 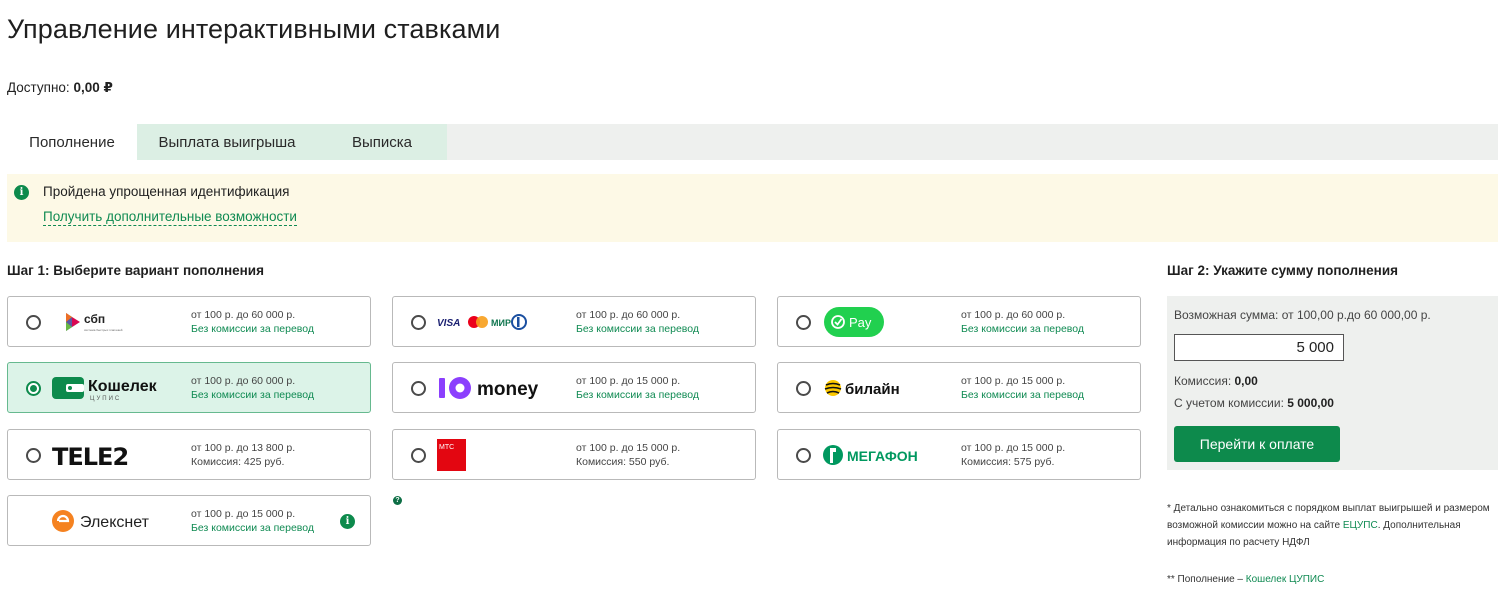 I want to click on koshelek-logo-icon: Кошелек ЦУПИС, so click(x=105, y=389).